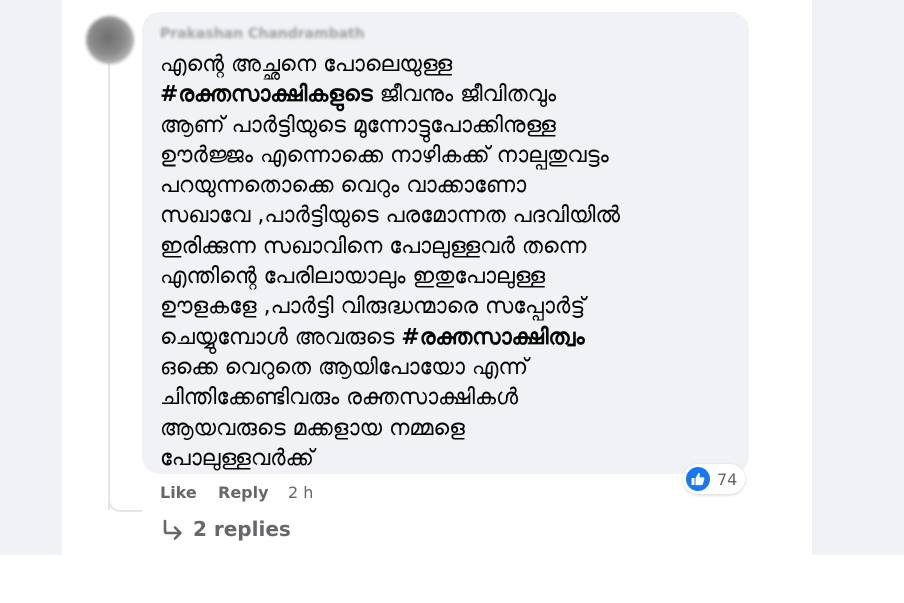 This screenshot has height=603, width=904. Describe the element at coordinates (714, 479) in the screenshot. I see `reaction-summary: 74` at that location.